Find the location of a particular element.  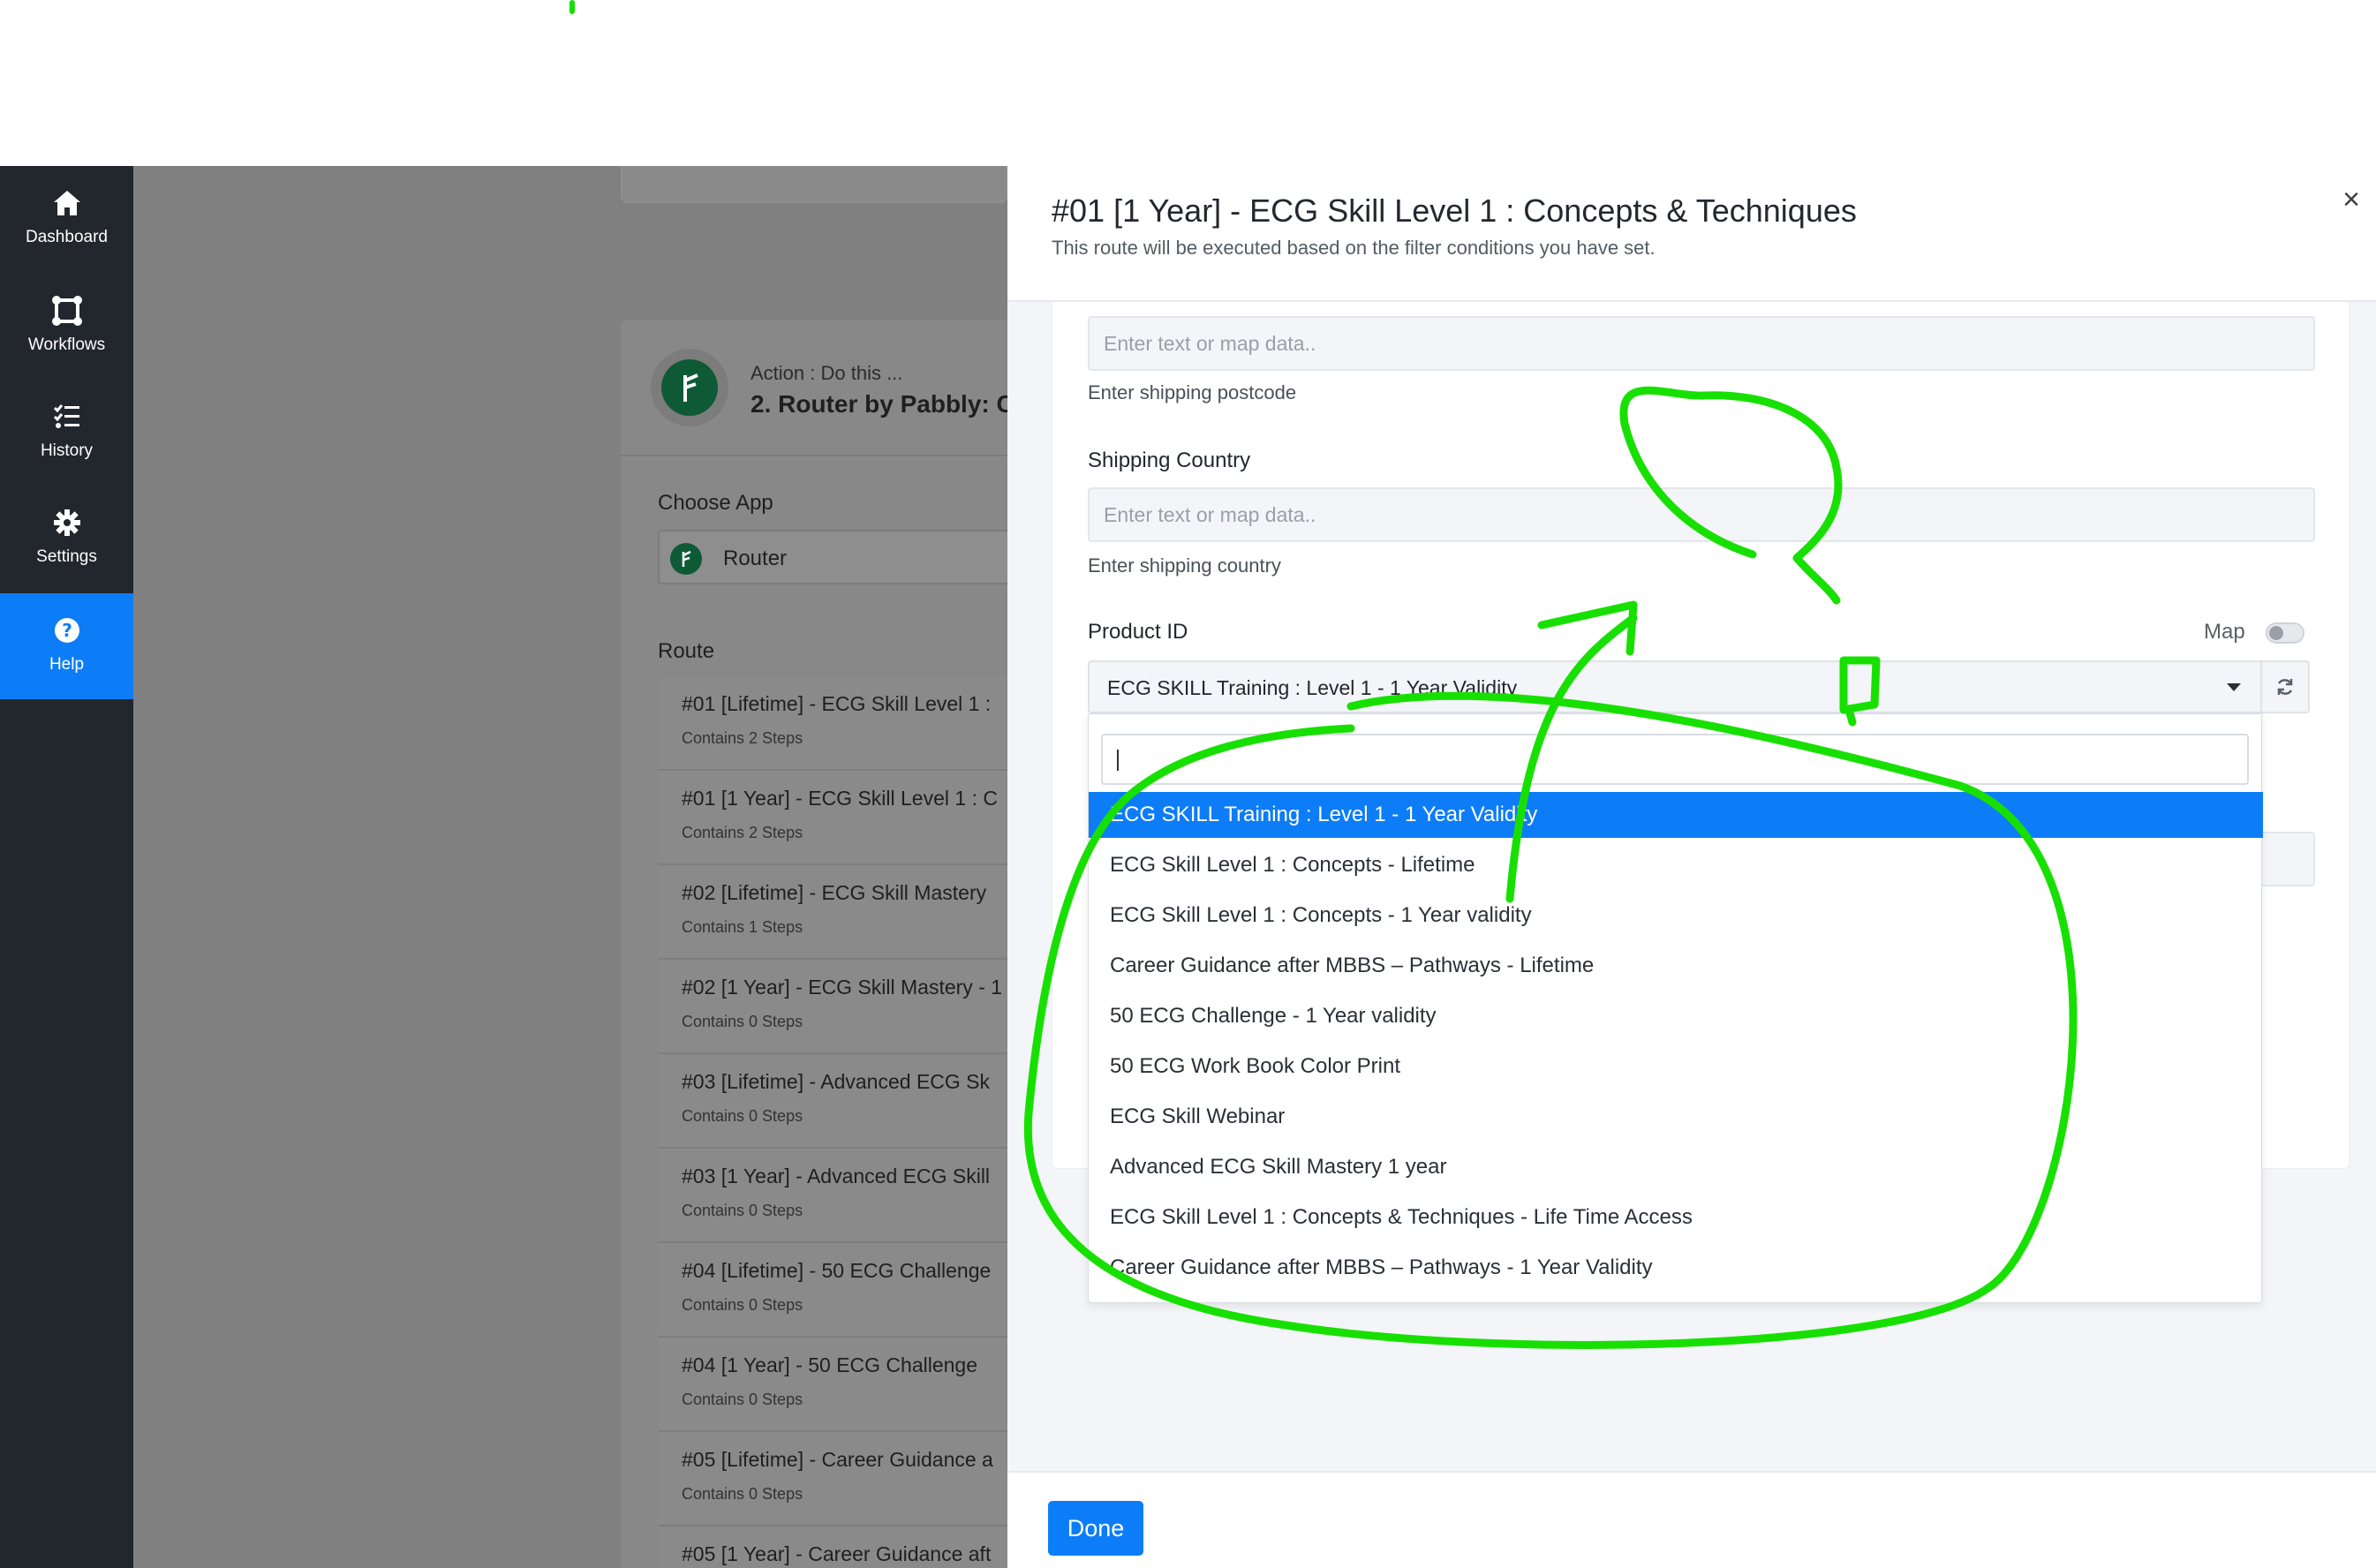

route-name: #03 [1 Year] - Advanced ECG Skill is located at coordinates (836, 1176).